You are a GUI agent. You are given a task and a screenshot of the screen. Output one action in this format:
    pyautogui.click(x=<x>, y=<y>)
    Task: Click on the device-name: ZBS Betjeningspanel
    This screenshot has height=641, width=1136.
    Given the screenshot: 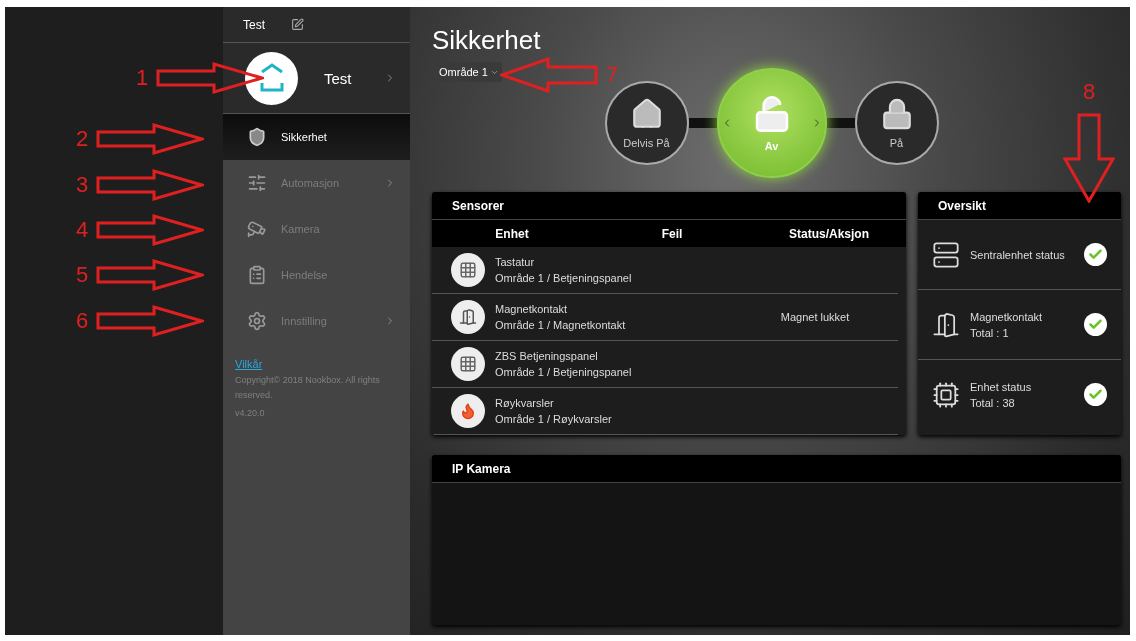 What is the action you would take?
    pyautogui.click(x=547, y=356)
    